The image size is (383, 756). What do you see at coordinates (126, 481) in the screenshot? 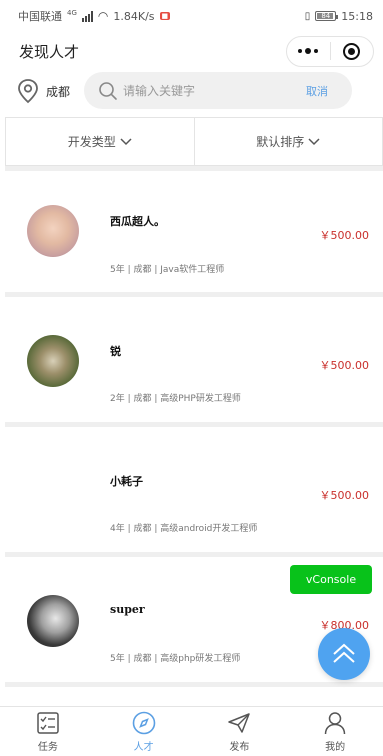
I see `talent-name: 小耗子` at bounding box center [126, 481].